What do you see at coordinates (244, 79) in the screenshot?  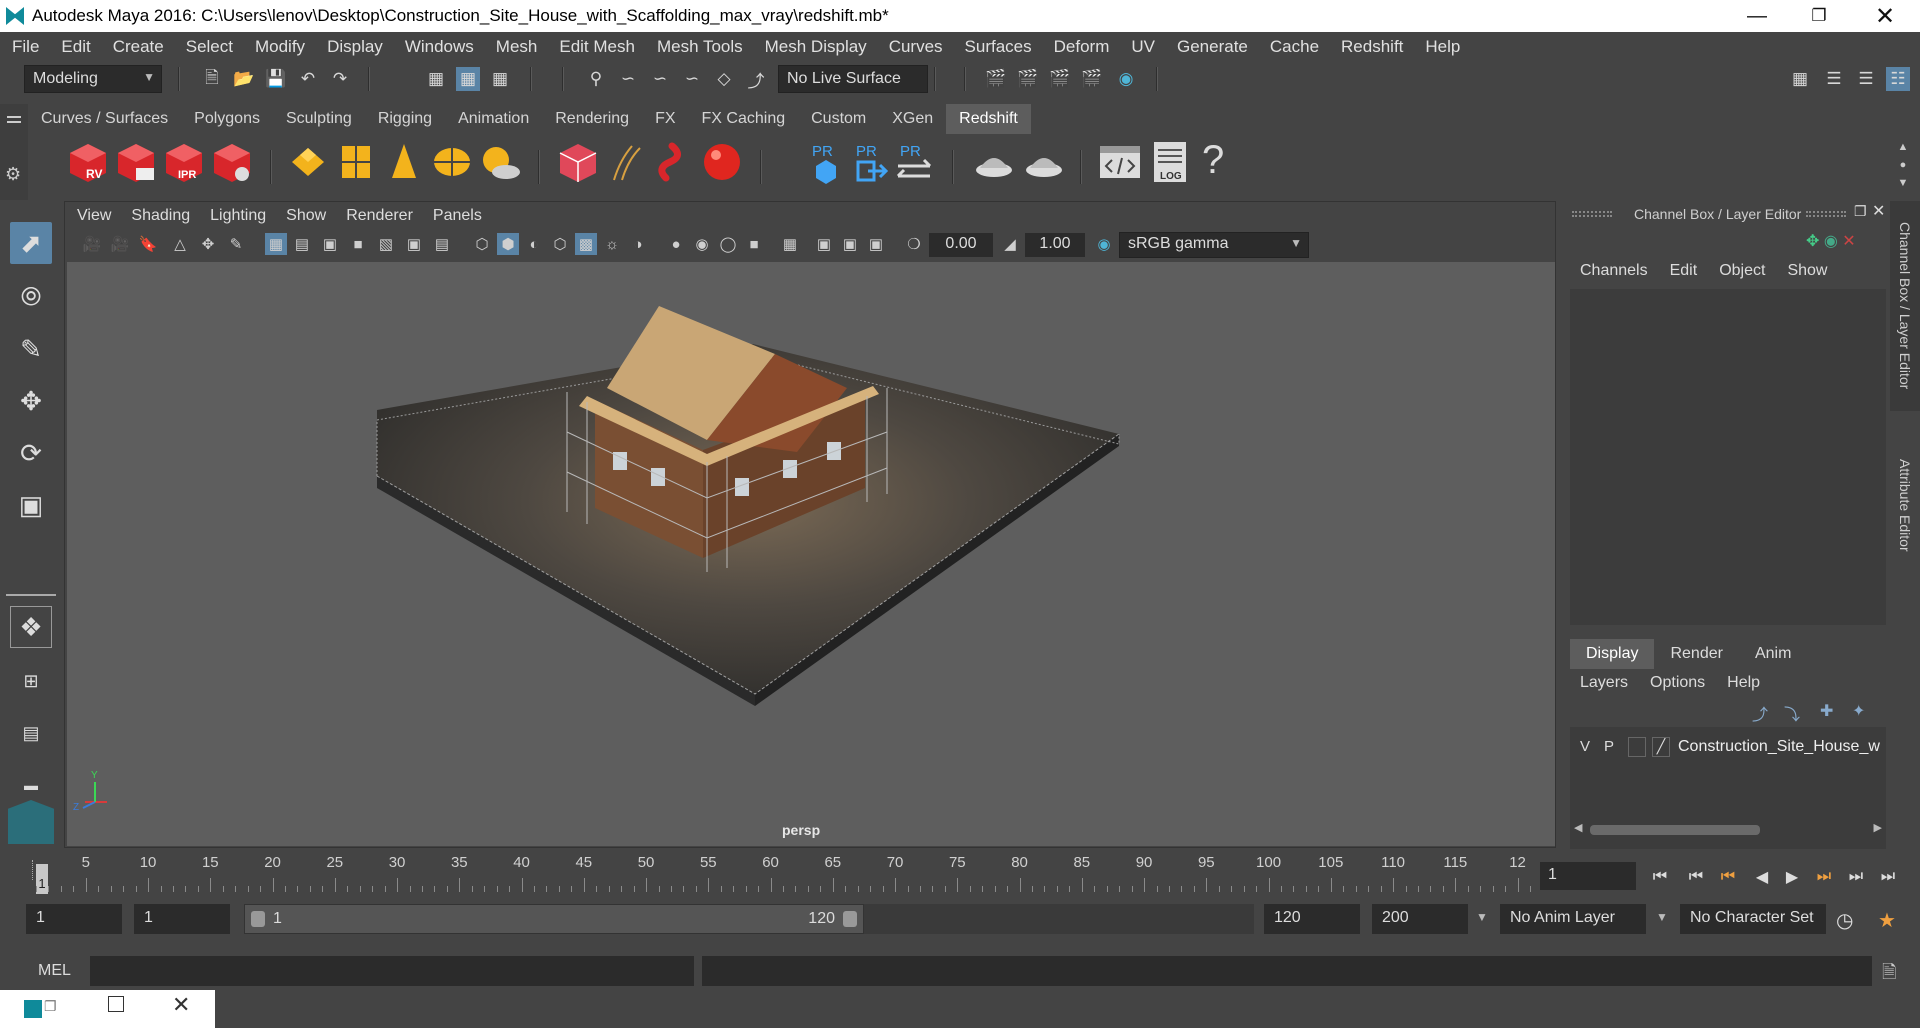 I see `open-scene-icon: 📂` at bounding box center [244, 79].